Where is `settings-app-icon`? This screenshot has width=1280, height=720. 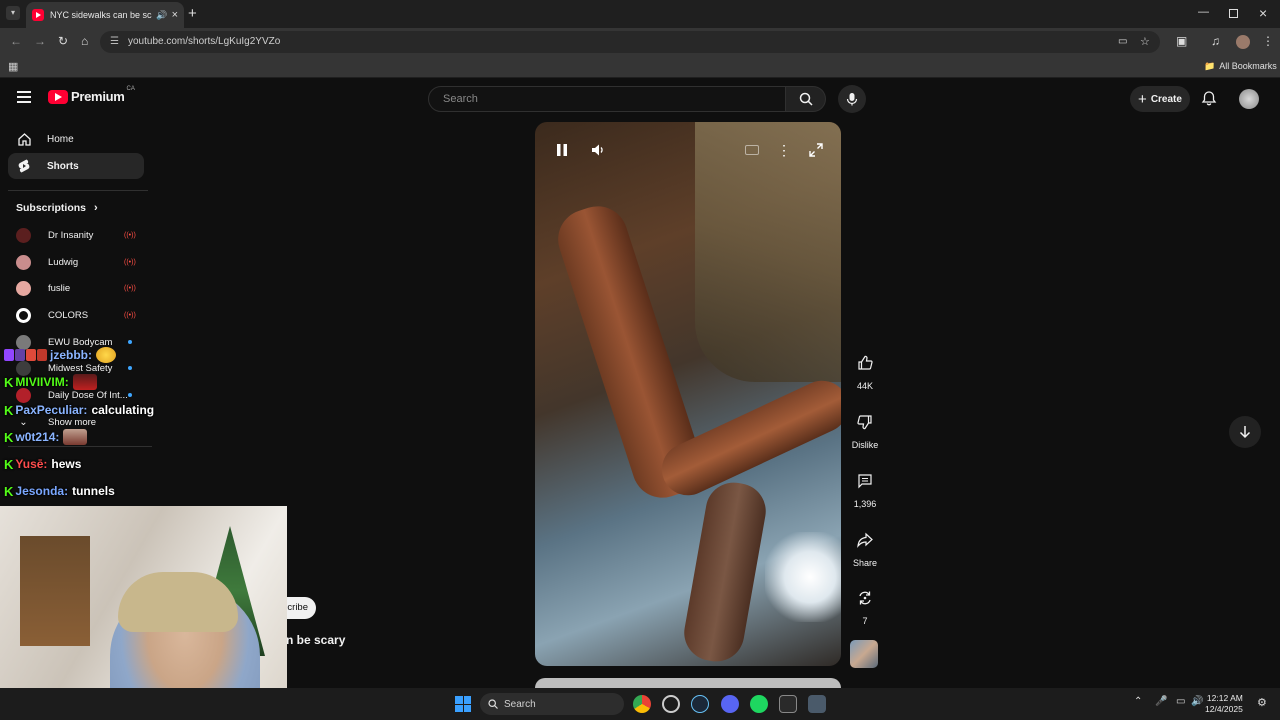 settings-app-icon is located at coordinates (671, 704).